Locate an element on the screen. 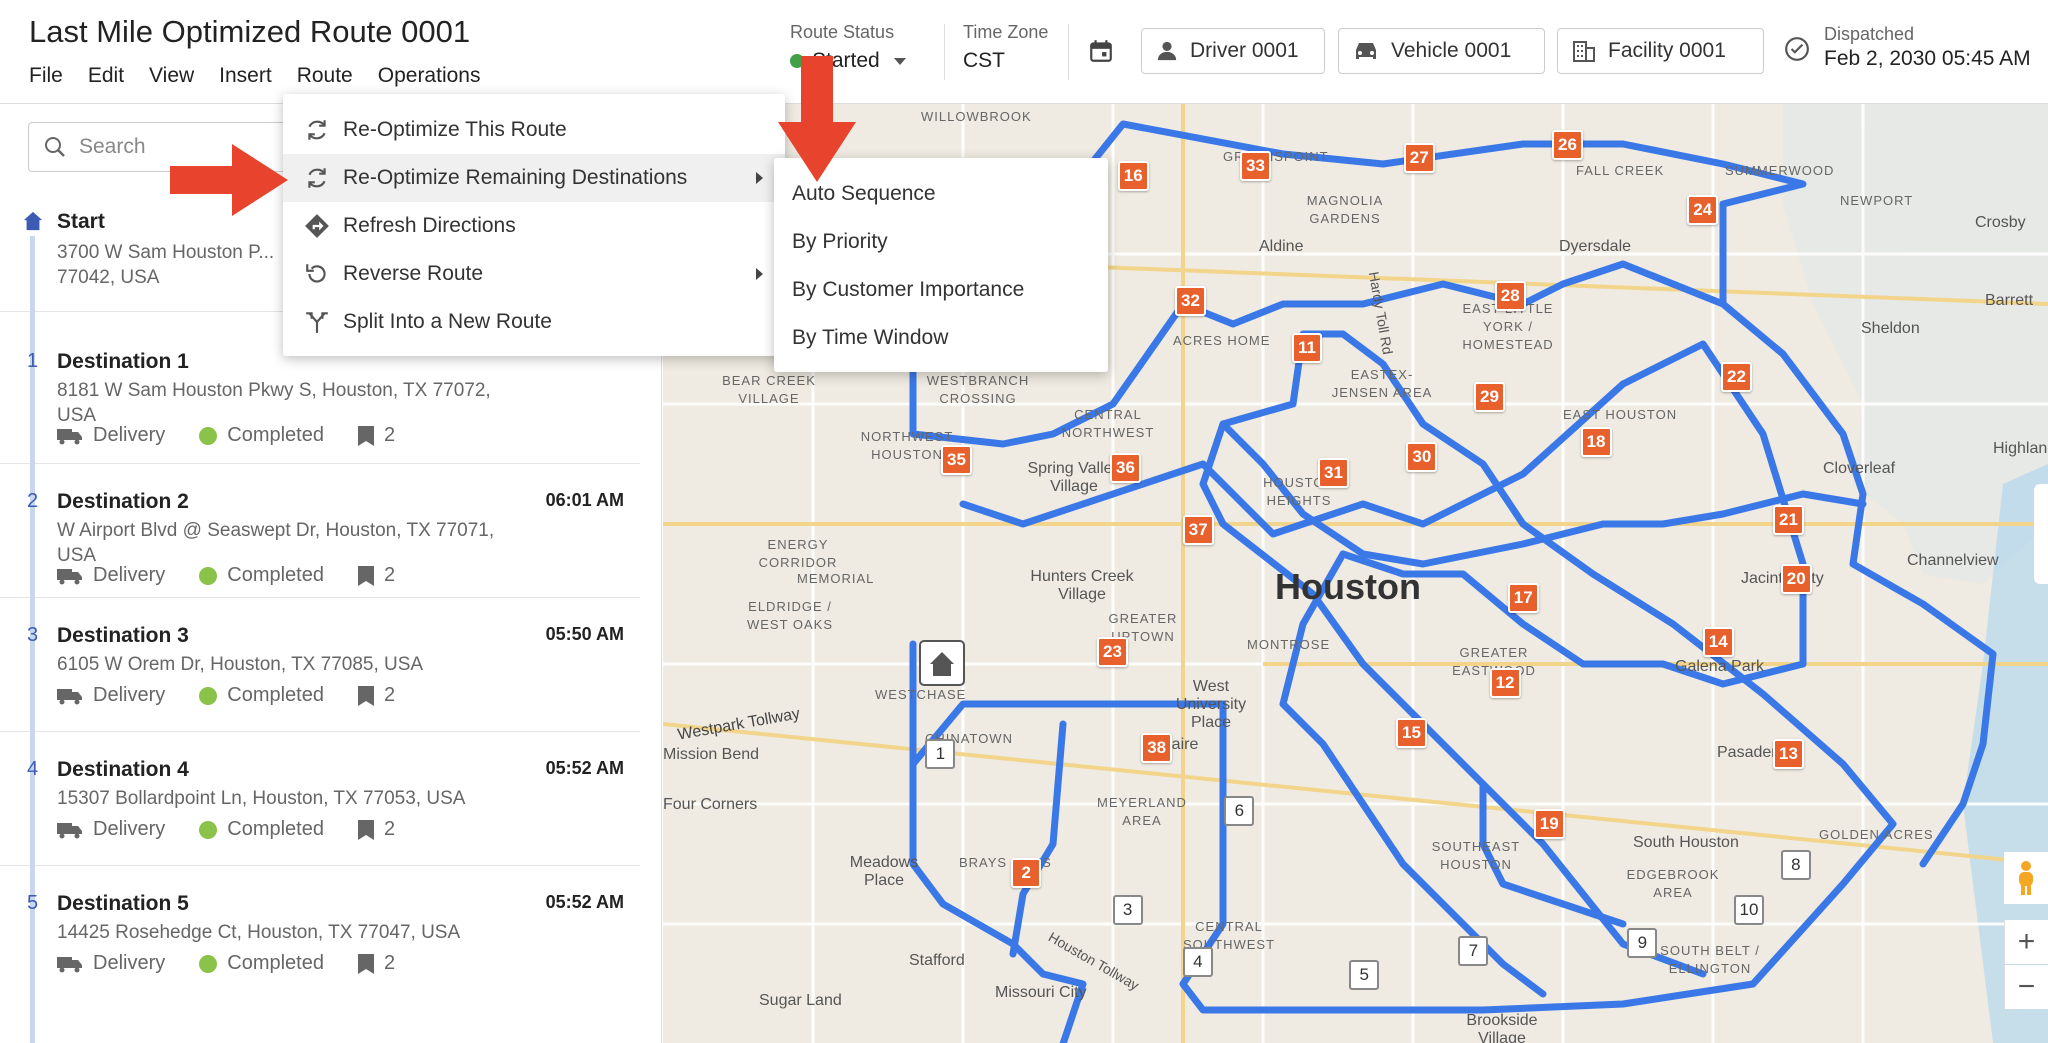  stop-marker: 33 is located at coordinates (1255, 166).